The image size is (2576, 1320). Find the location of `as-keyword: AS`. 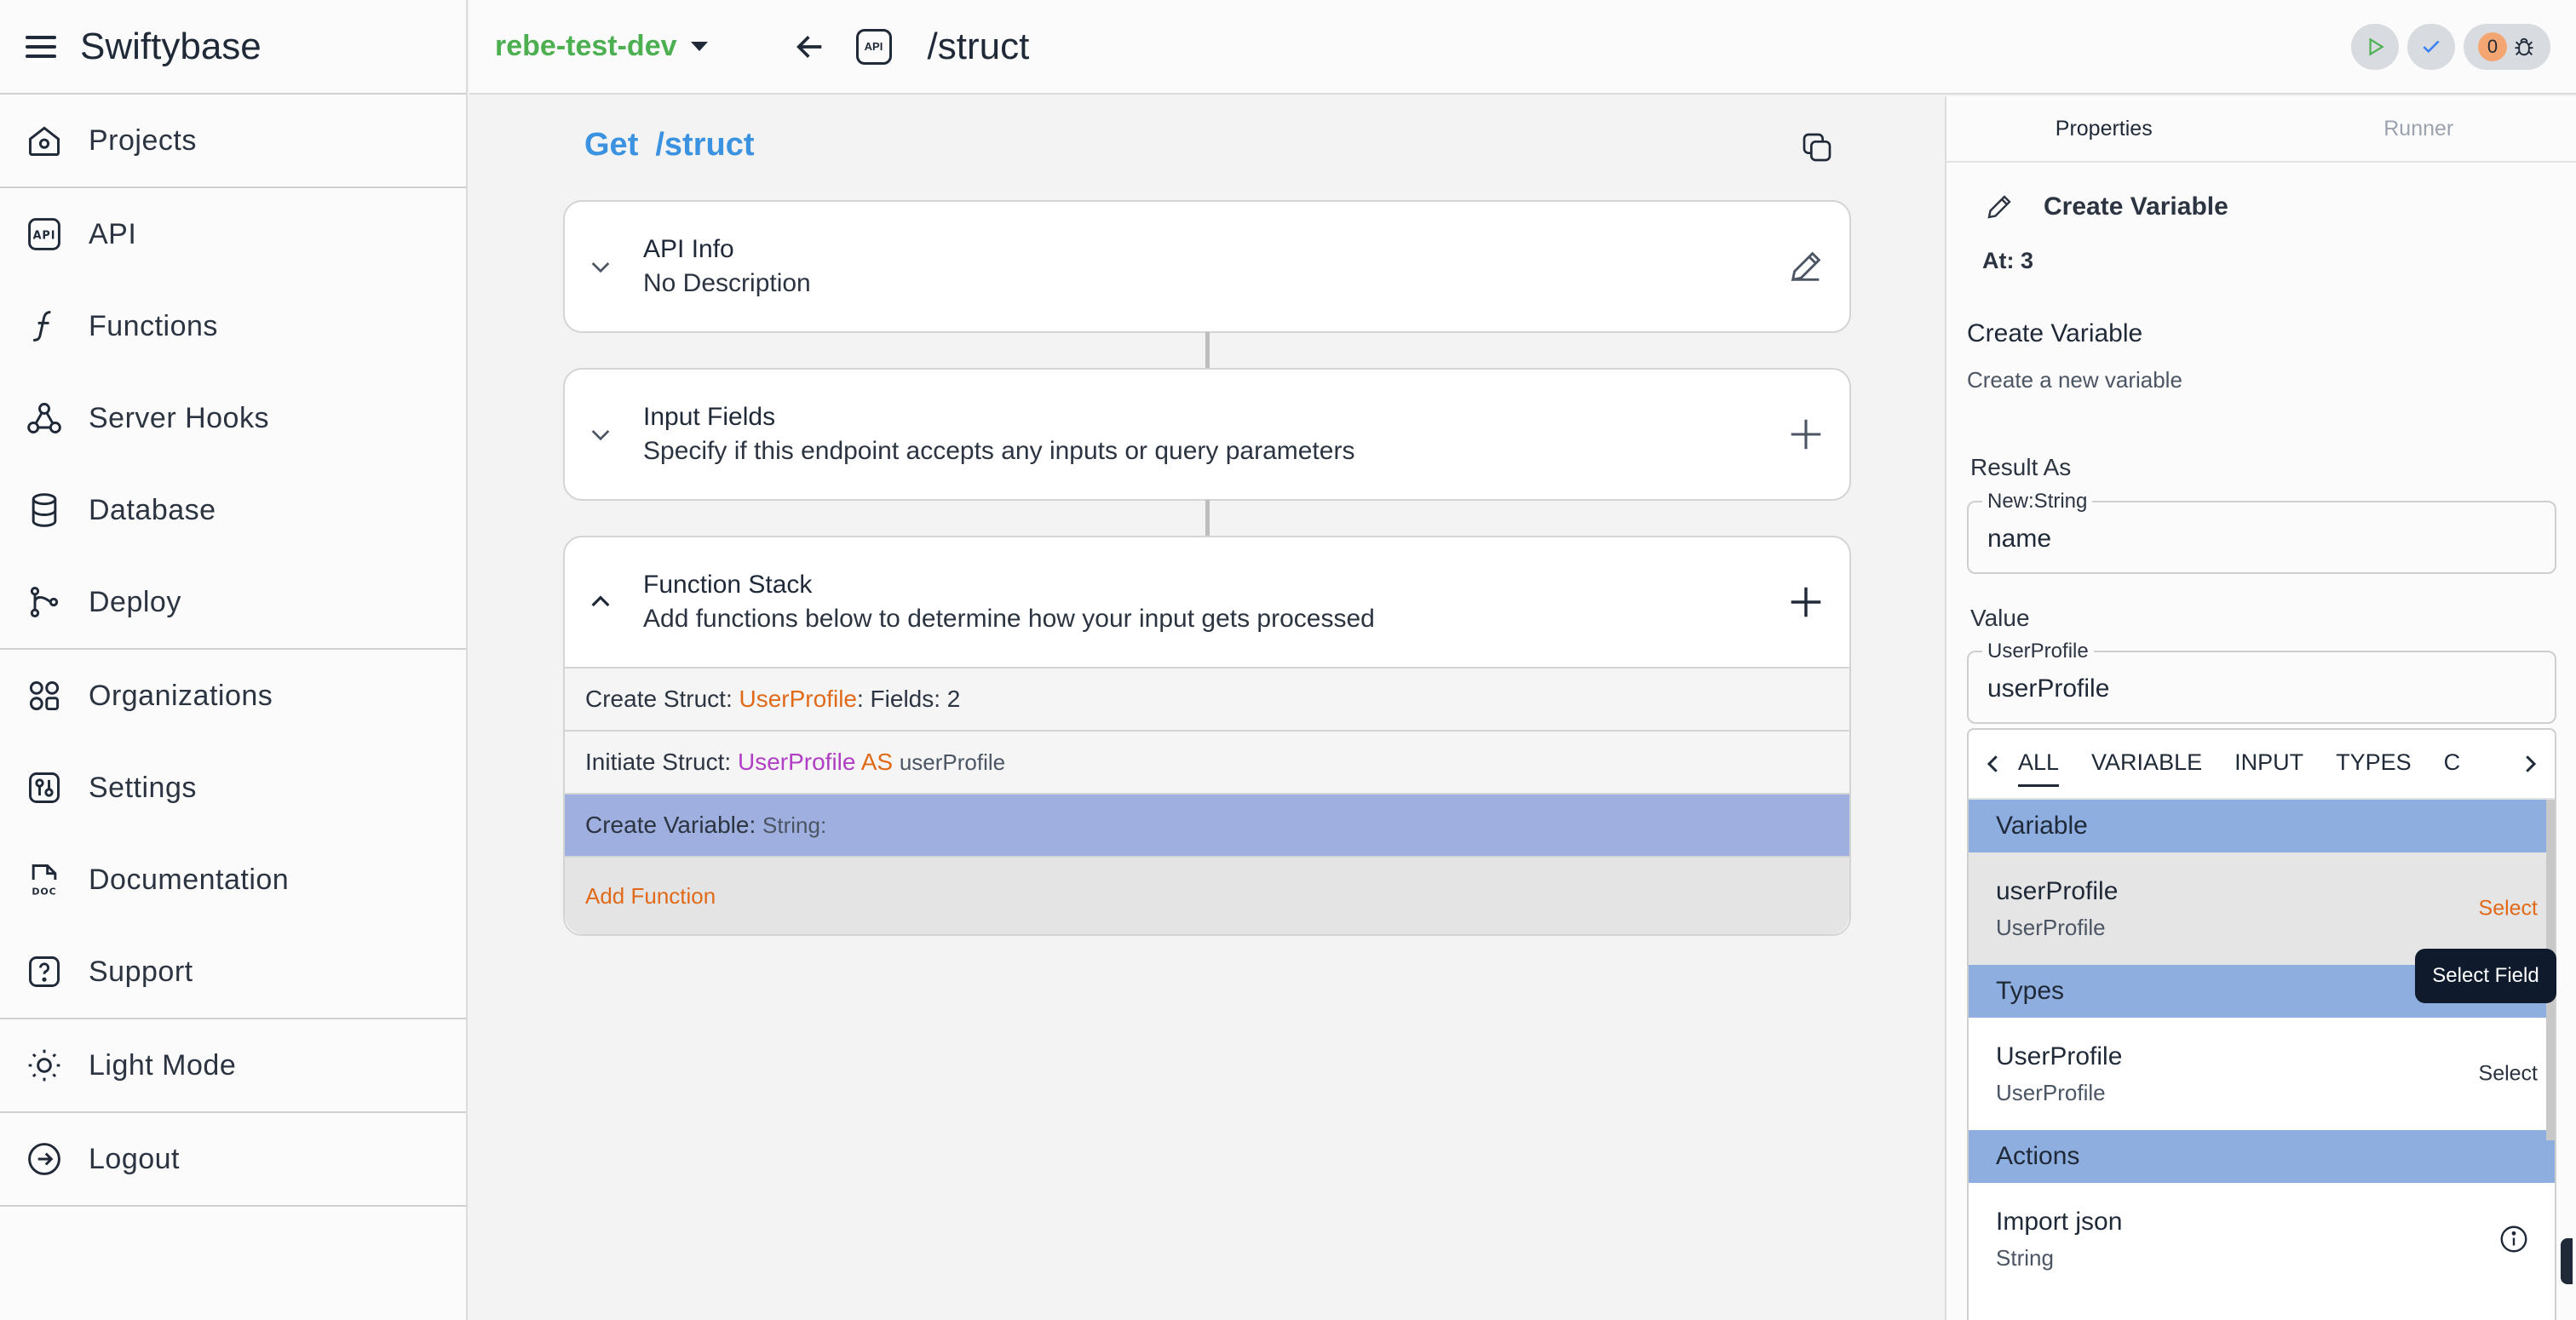

as-keyword: AS is located at coordinates (878, 762).